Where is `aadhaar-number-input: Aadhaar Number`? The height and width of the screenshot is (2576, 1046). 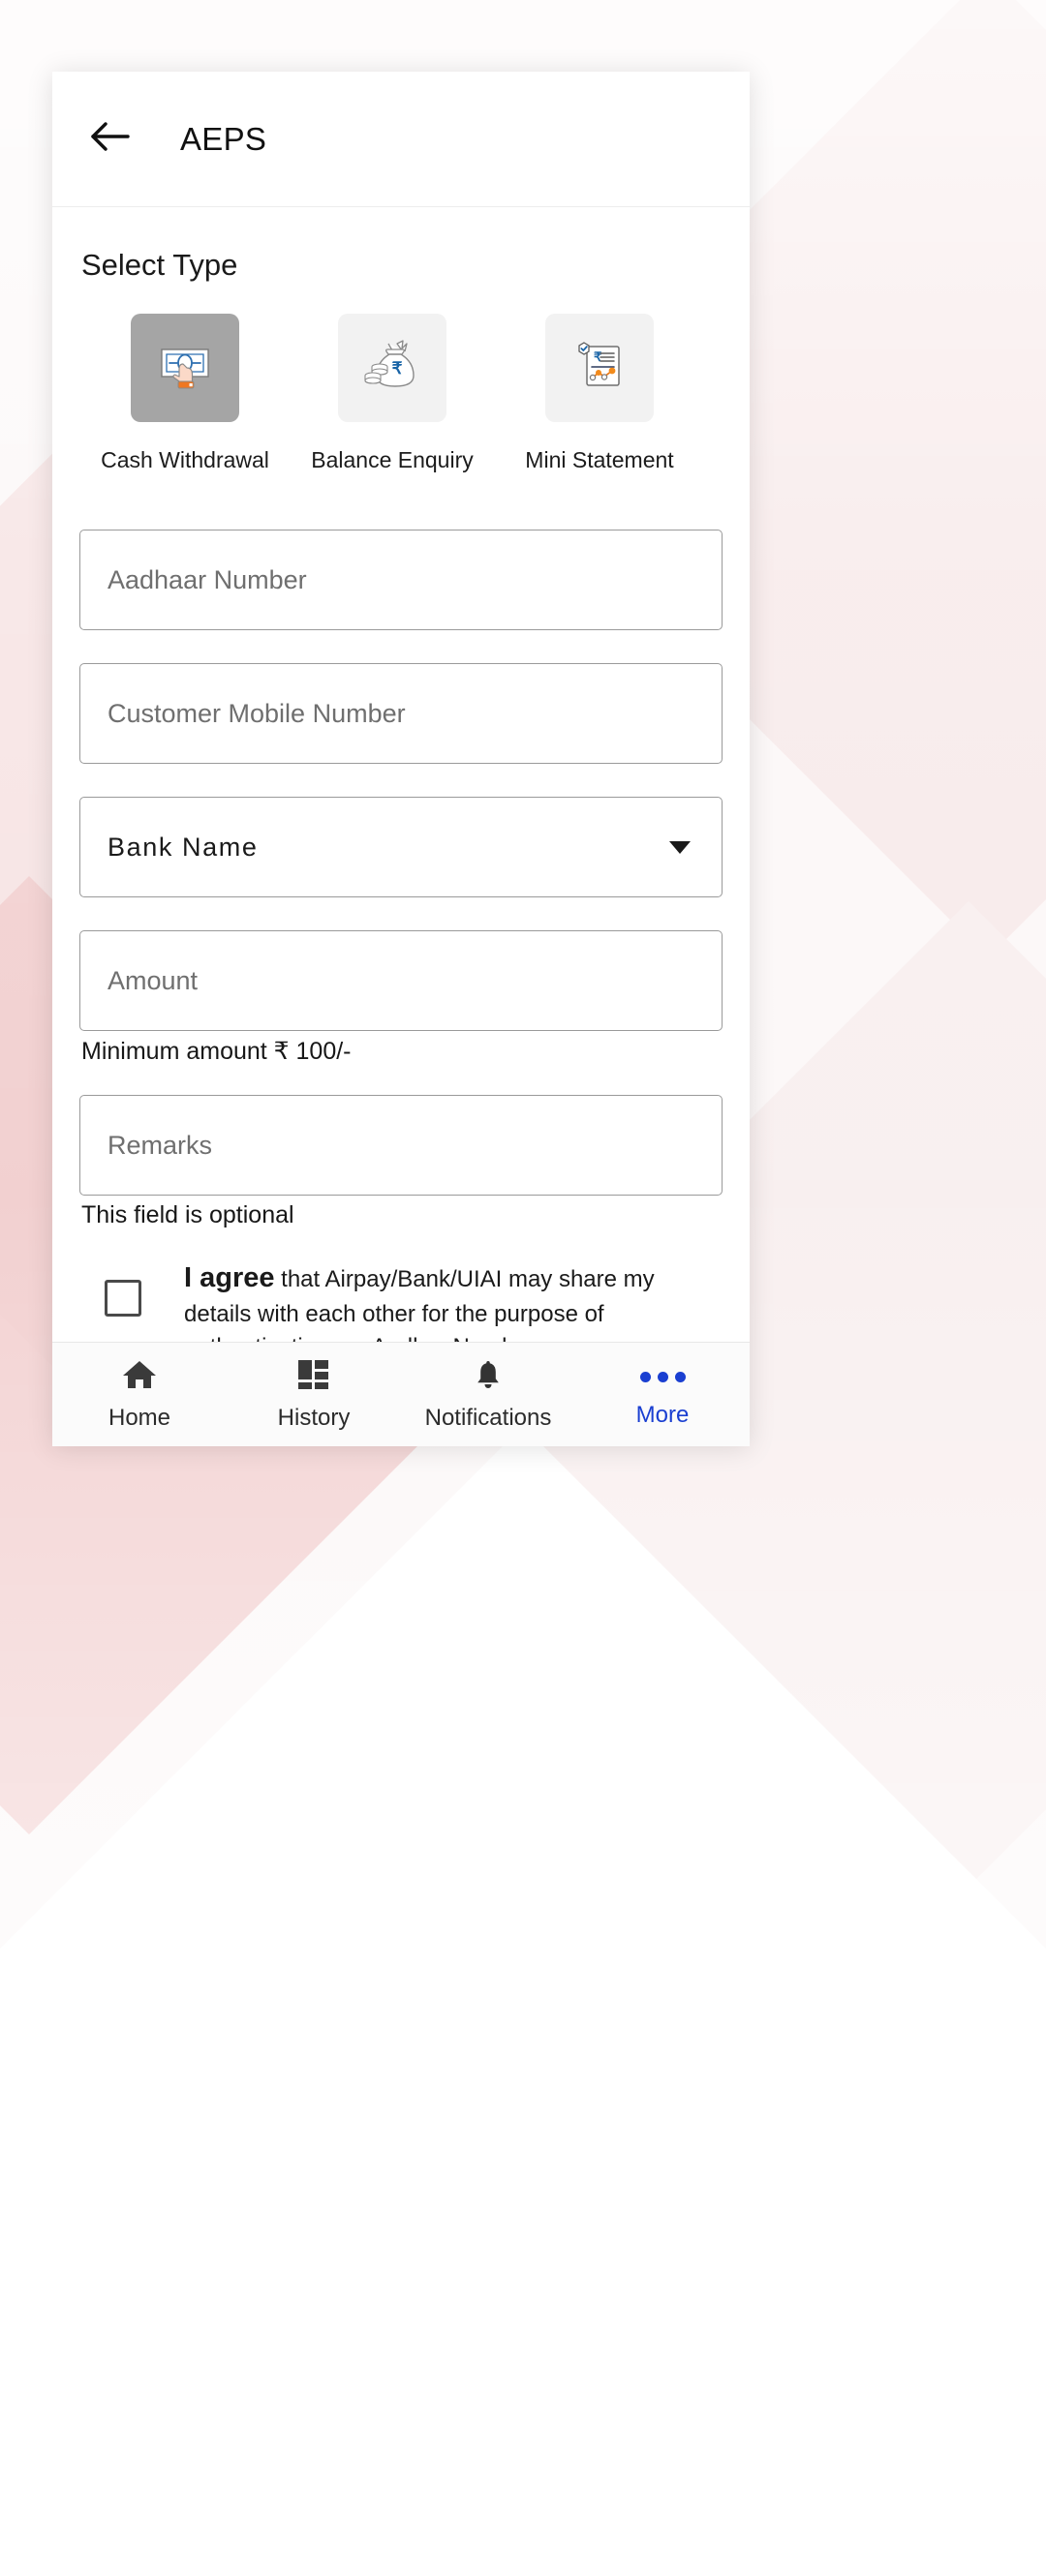 aadhaar-number-input: Aadhaar Number is located at coordinates (401, 580).